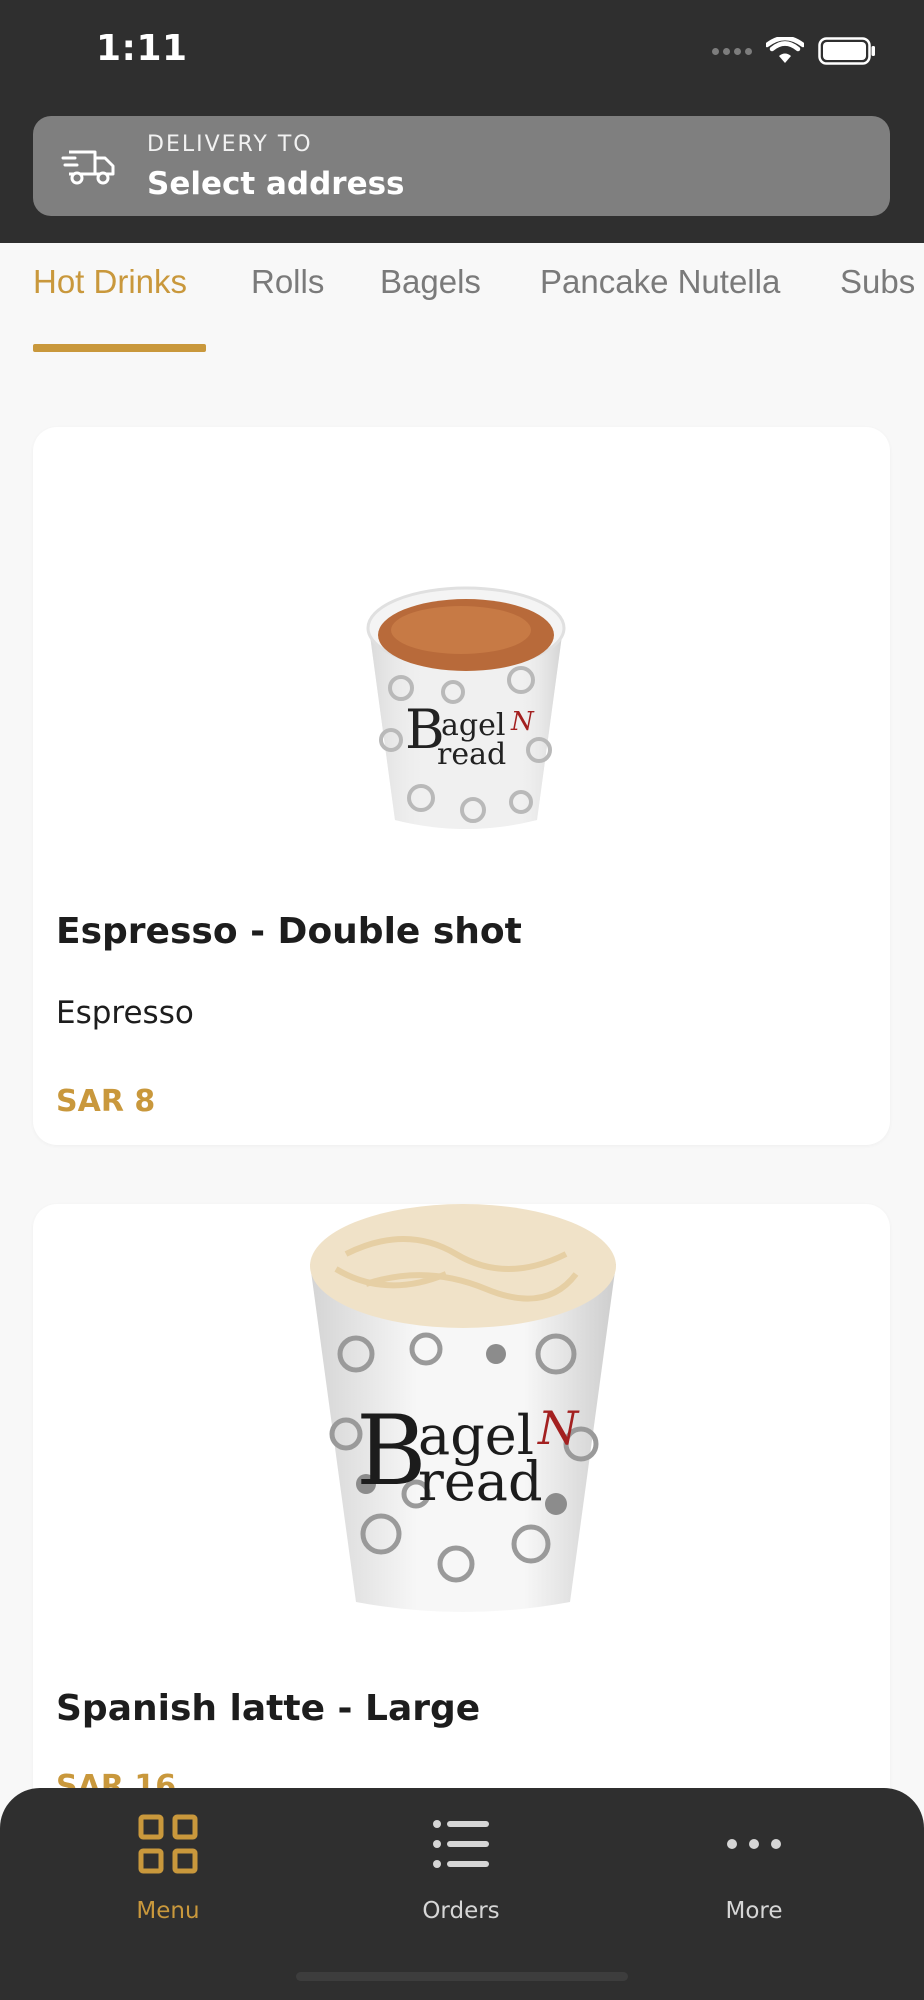 The image size is (924, 2000). Describe the element at coordinates (106, 1101) in the screenshot. I see `product-price: SAR 8` at that location.